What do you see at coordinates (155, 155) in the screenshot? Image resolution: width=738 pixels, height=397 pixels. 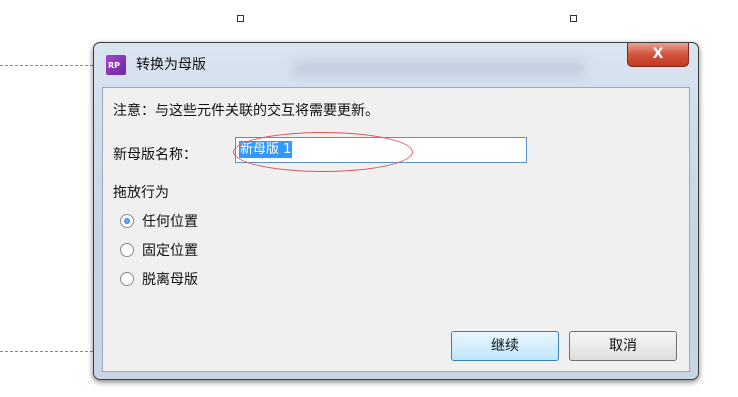 I see `master-name-label: 新母版名称：` at bounding box center [155, 155].